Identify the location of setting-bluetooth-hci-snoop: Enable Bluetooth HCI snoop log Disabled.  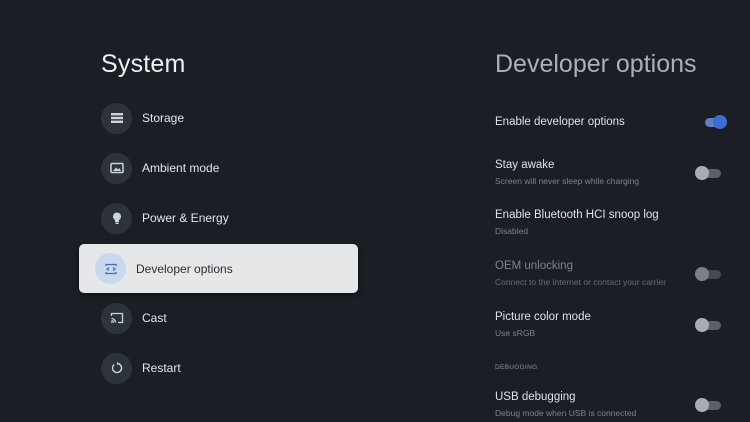
(612, 222).